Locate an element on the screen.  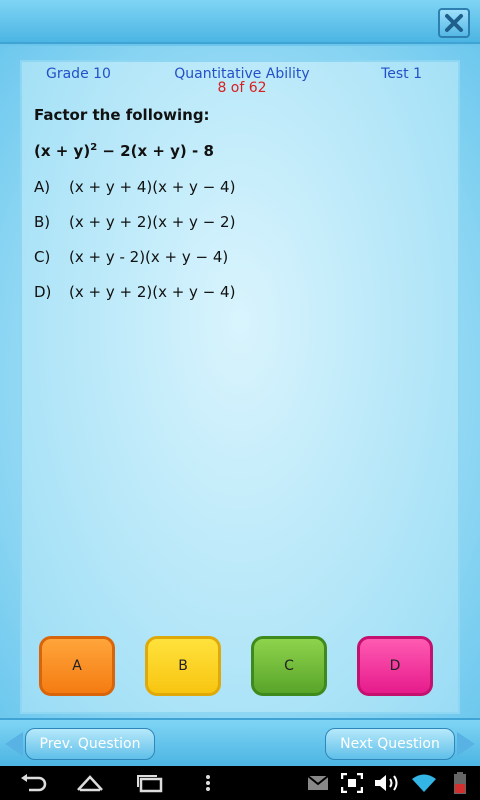
home-icon is located at coordinates (90, 783).